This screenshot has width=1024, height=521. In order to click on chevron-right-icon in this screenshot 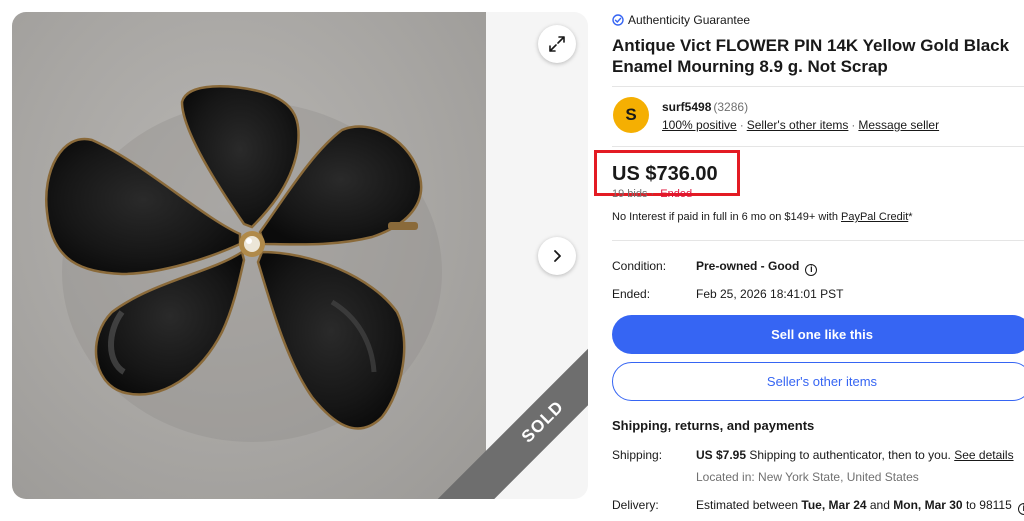, I will do `click(557, 256)`.